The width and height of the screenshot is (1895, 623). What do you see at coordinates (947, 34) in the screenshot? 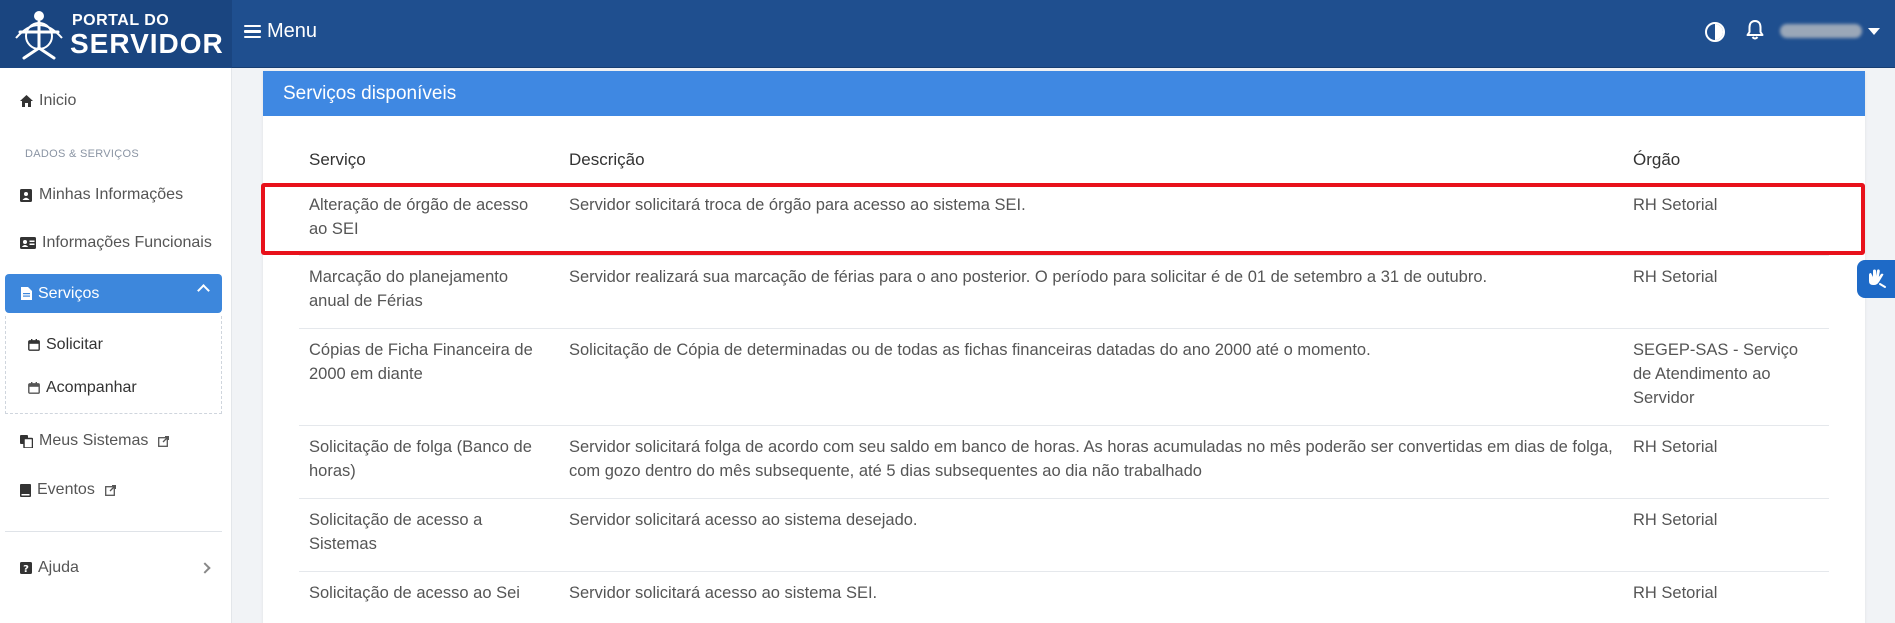
I see `top-bar: PORTAL DO SERVIDOR Menu` at bounding box center [947, 34].